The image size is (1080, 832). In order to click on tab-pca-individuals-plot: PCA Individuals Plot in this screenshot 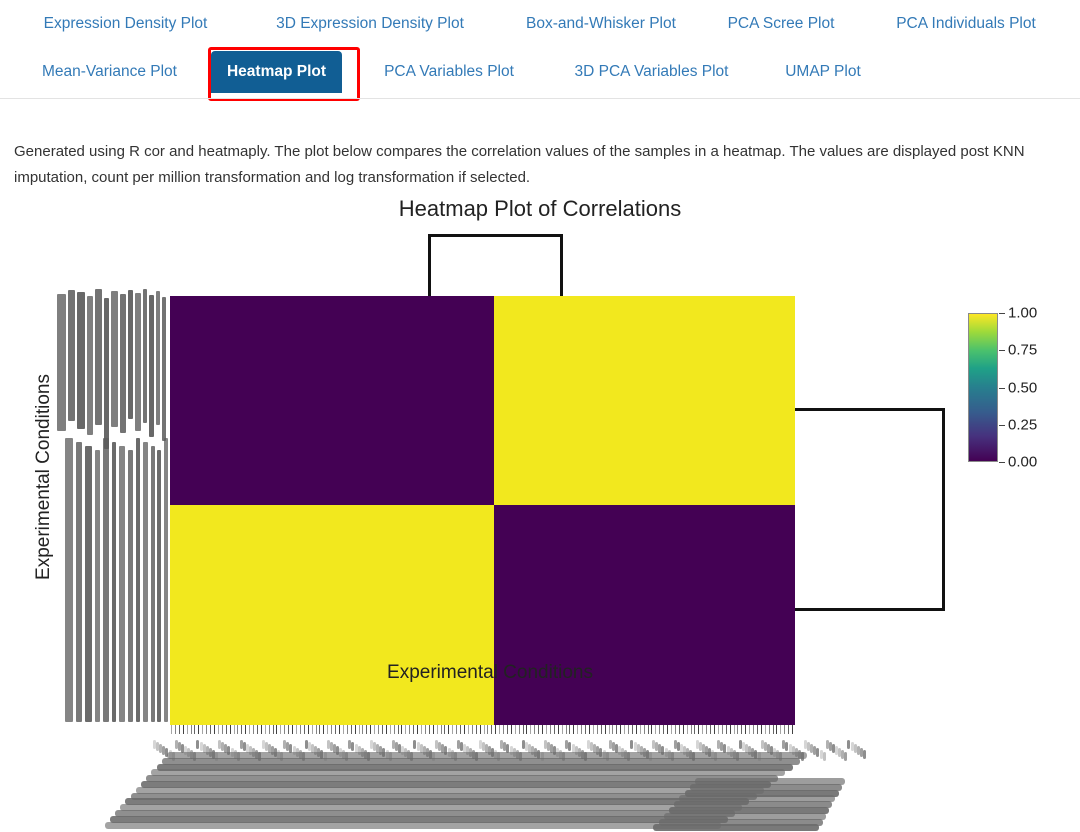, I will do `click(966, 24)`.